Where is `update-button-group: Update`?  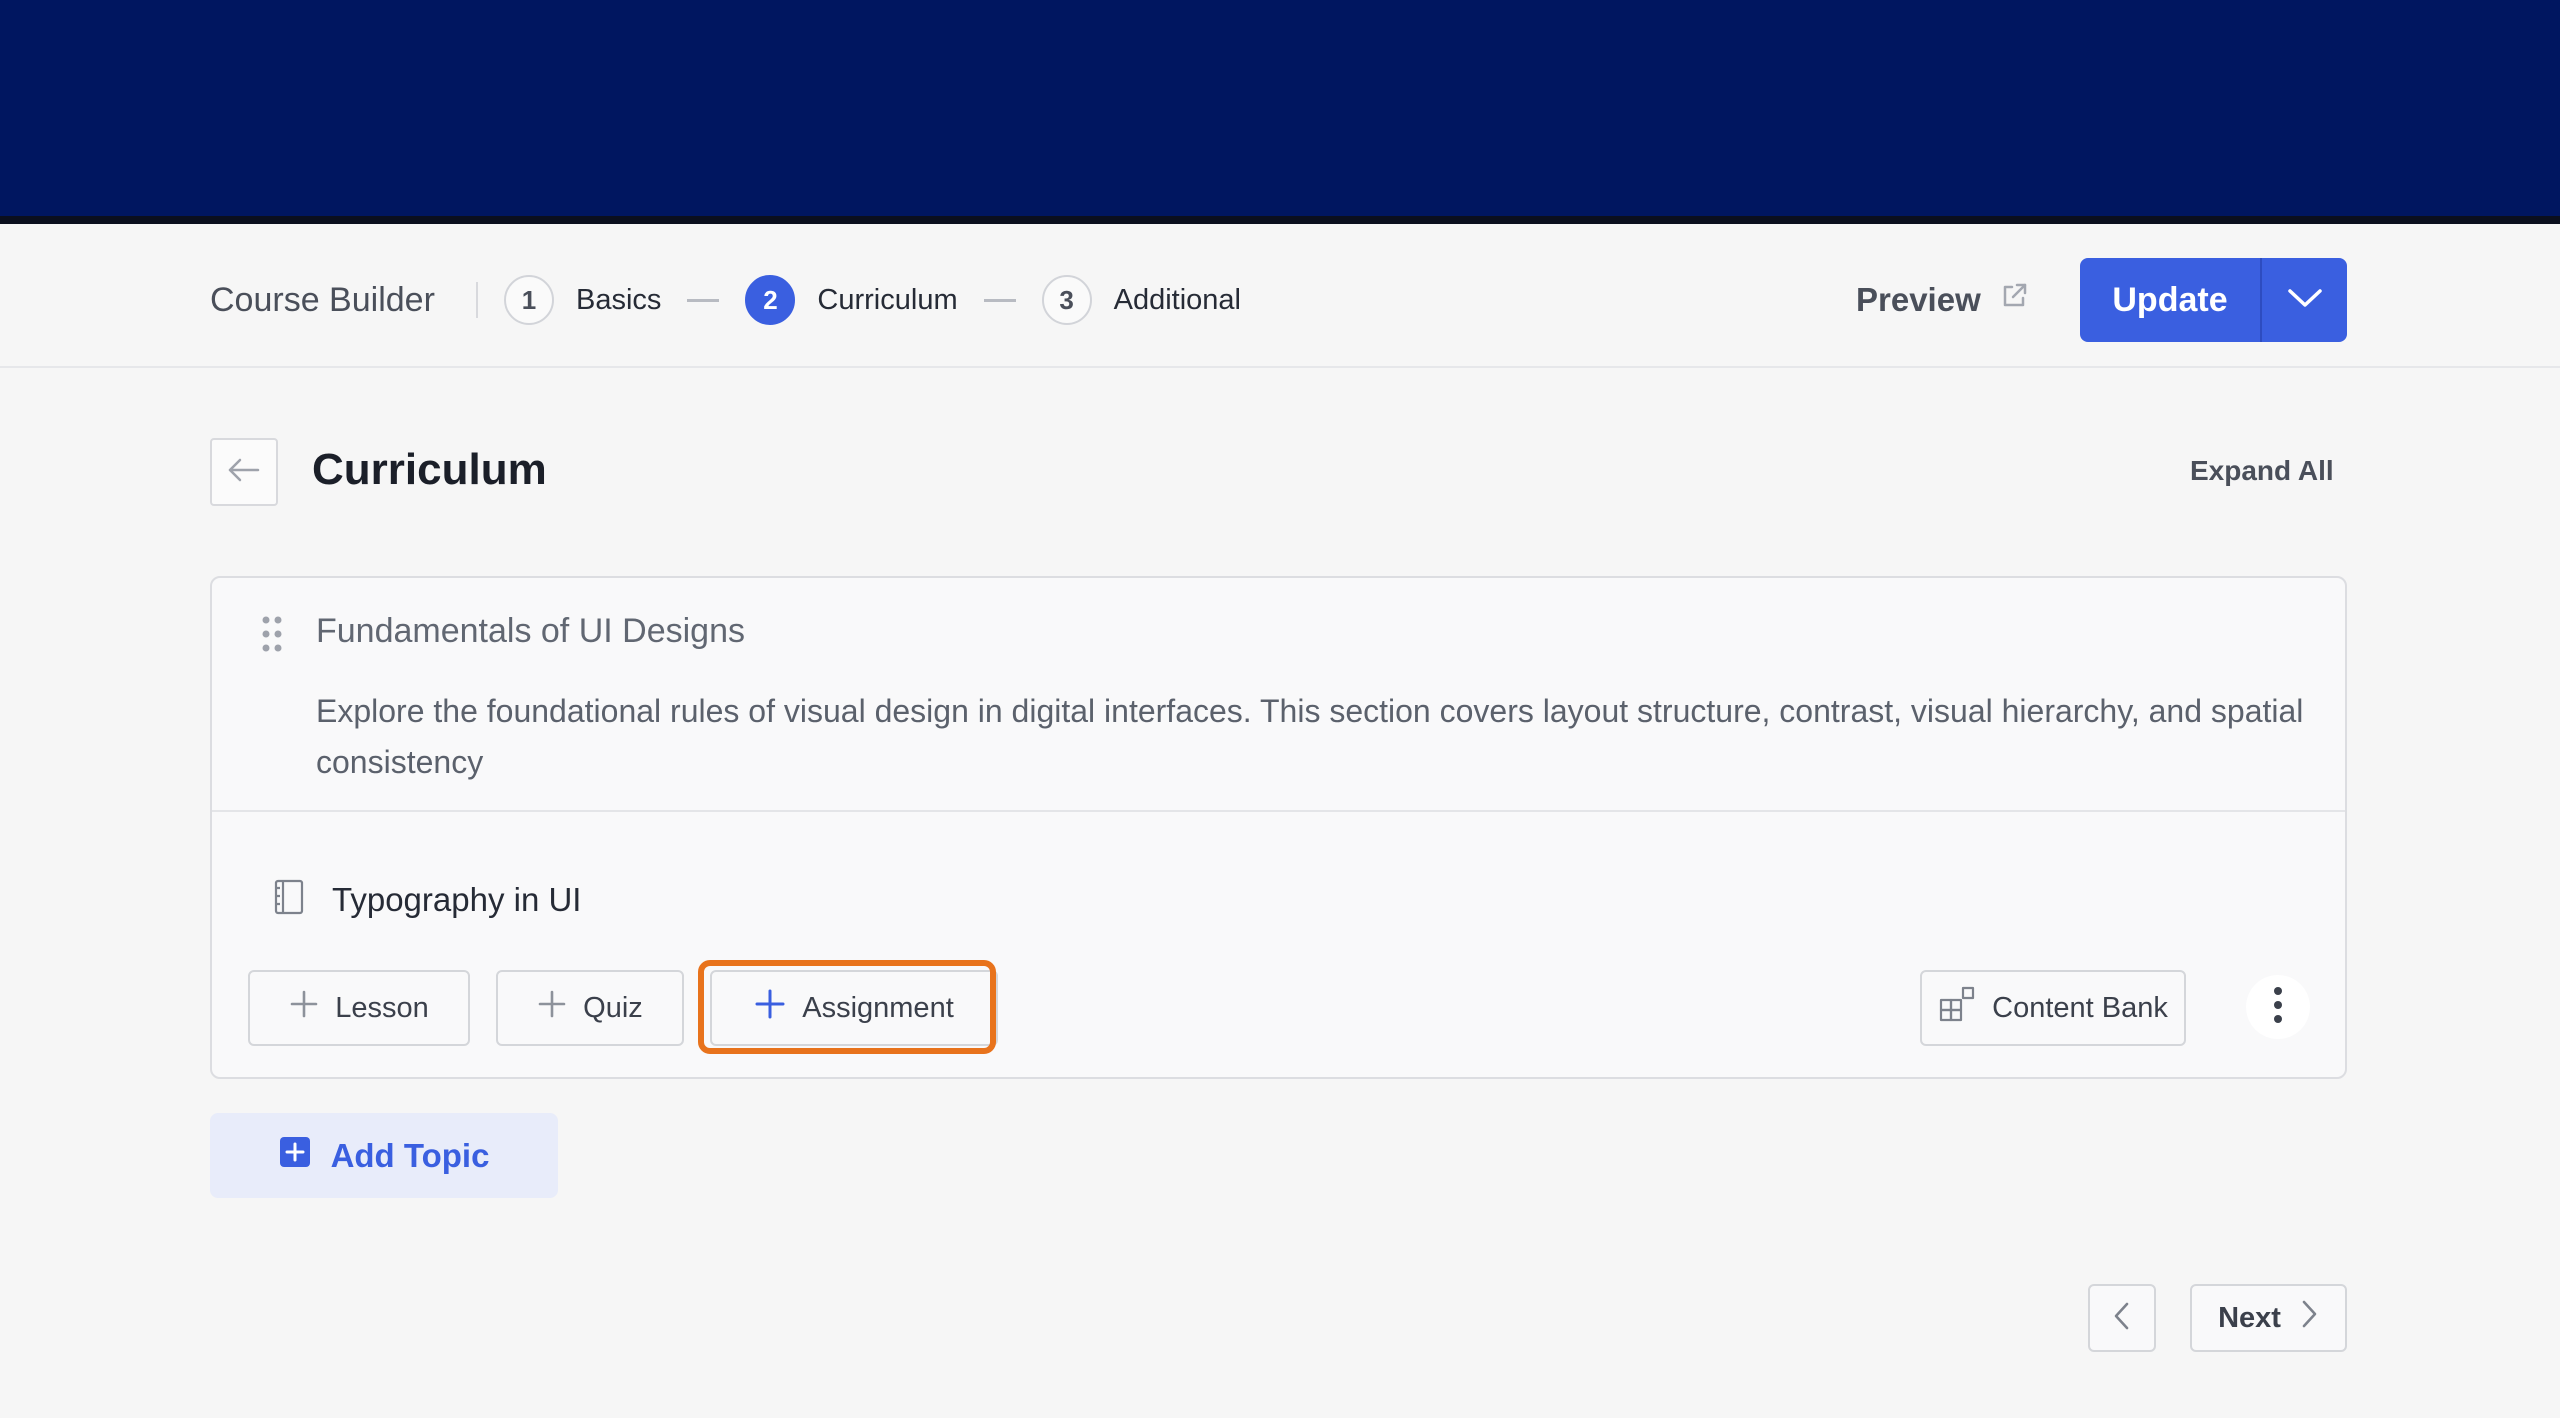 update-button-group: Update is located at coordinates (2213, 300).